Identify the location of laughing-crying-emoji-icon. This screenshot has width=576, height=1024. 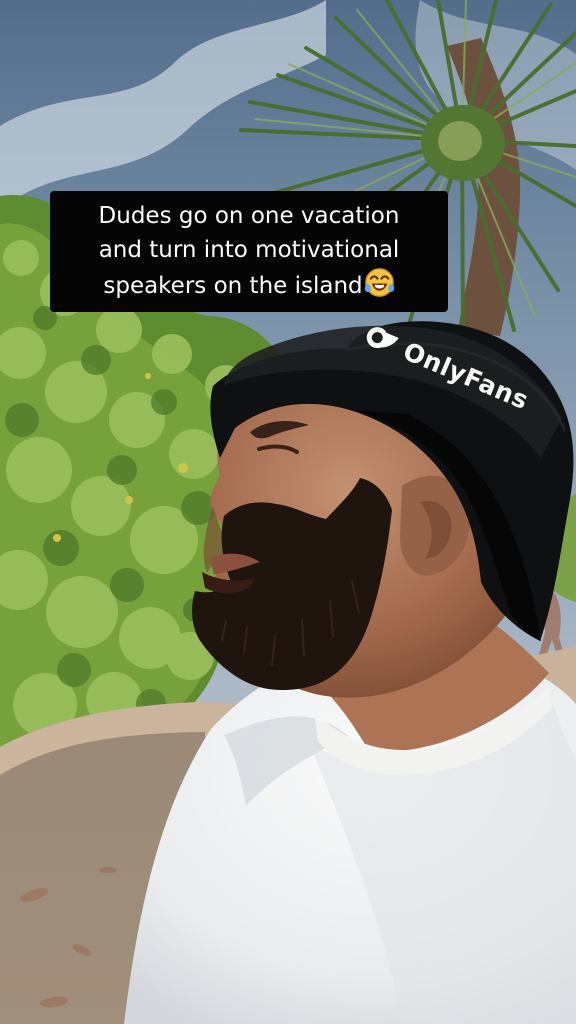
(379, 282).